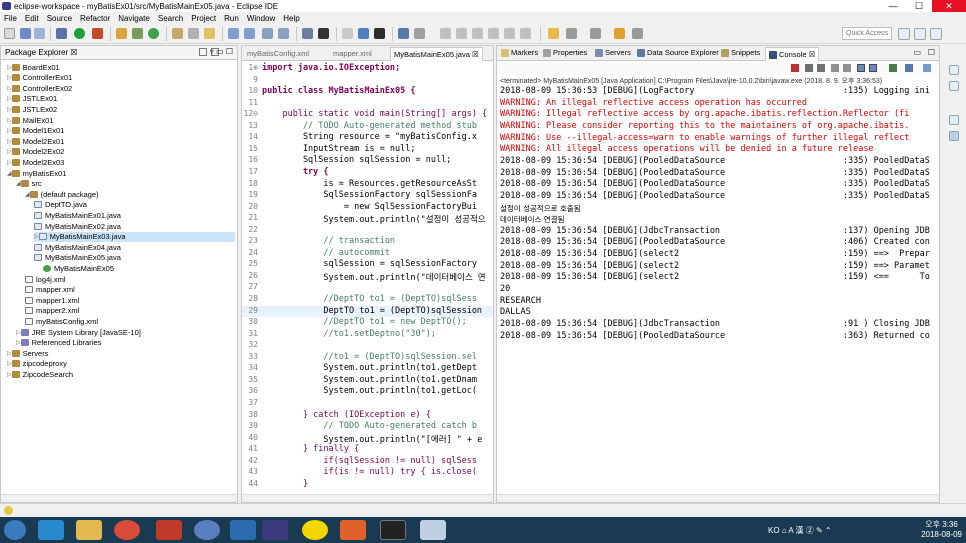 This screenshot has height=543, width=966. Describe the element at coordinates (209, 33) in the screenshot. I see `toggle-mark-icon` at that location.